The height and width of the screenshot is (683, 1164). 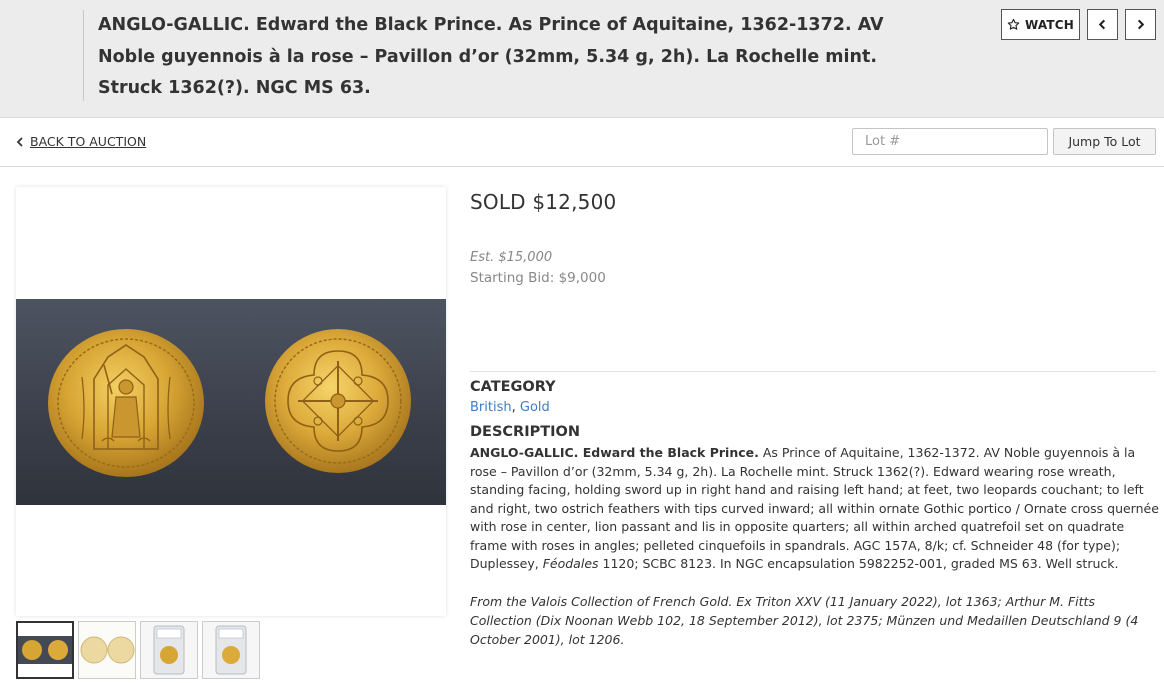 I want to click on coin-image, so click(x=229, y=403).